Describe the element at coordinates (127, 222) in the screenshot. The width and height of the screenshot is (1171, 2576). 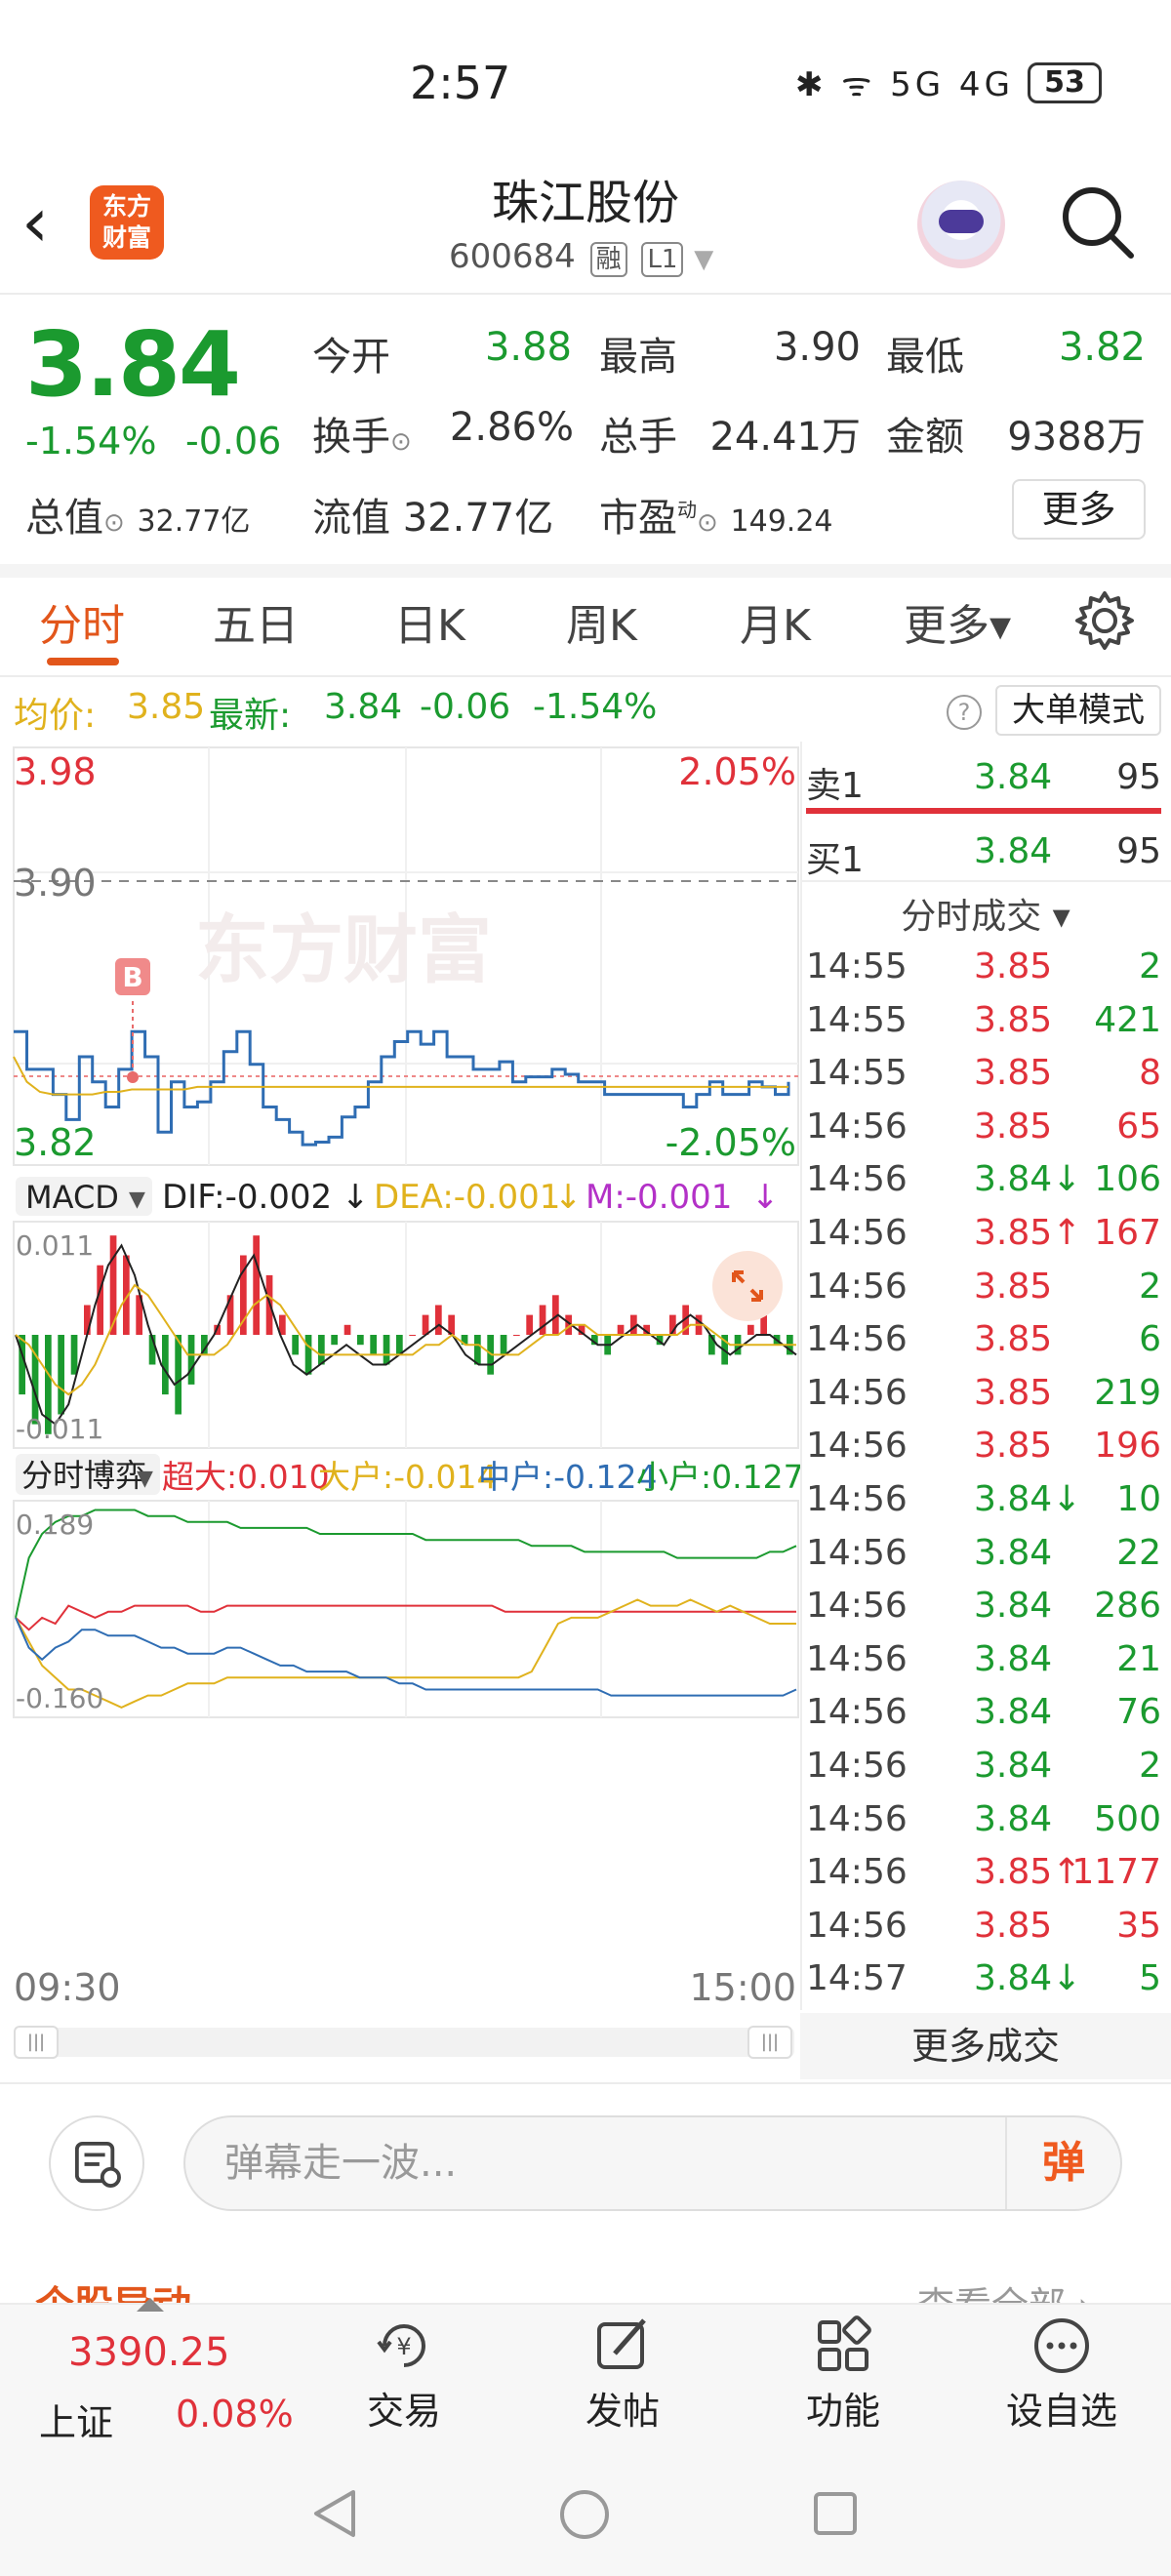
I see `eastmoney-logo: 东方 财富` at that location.